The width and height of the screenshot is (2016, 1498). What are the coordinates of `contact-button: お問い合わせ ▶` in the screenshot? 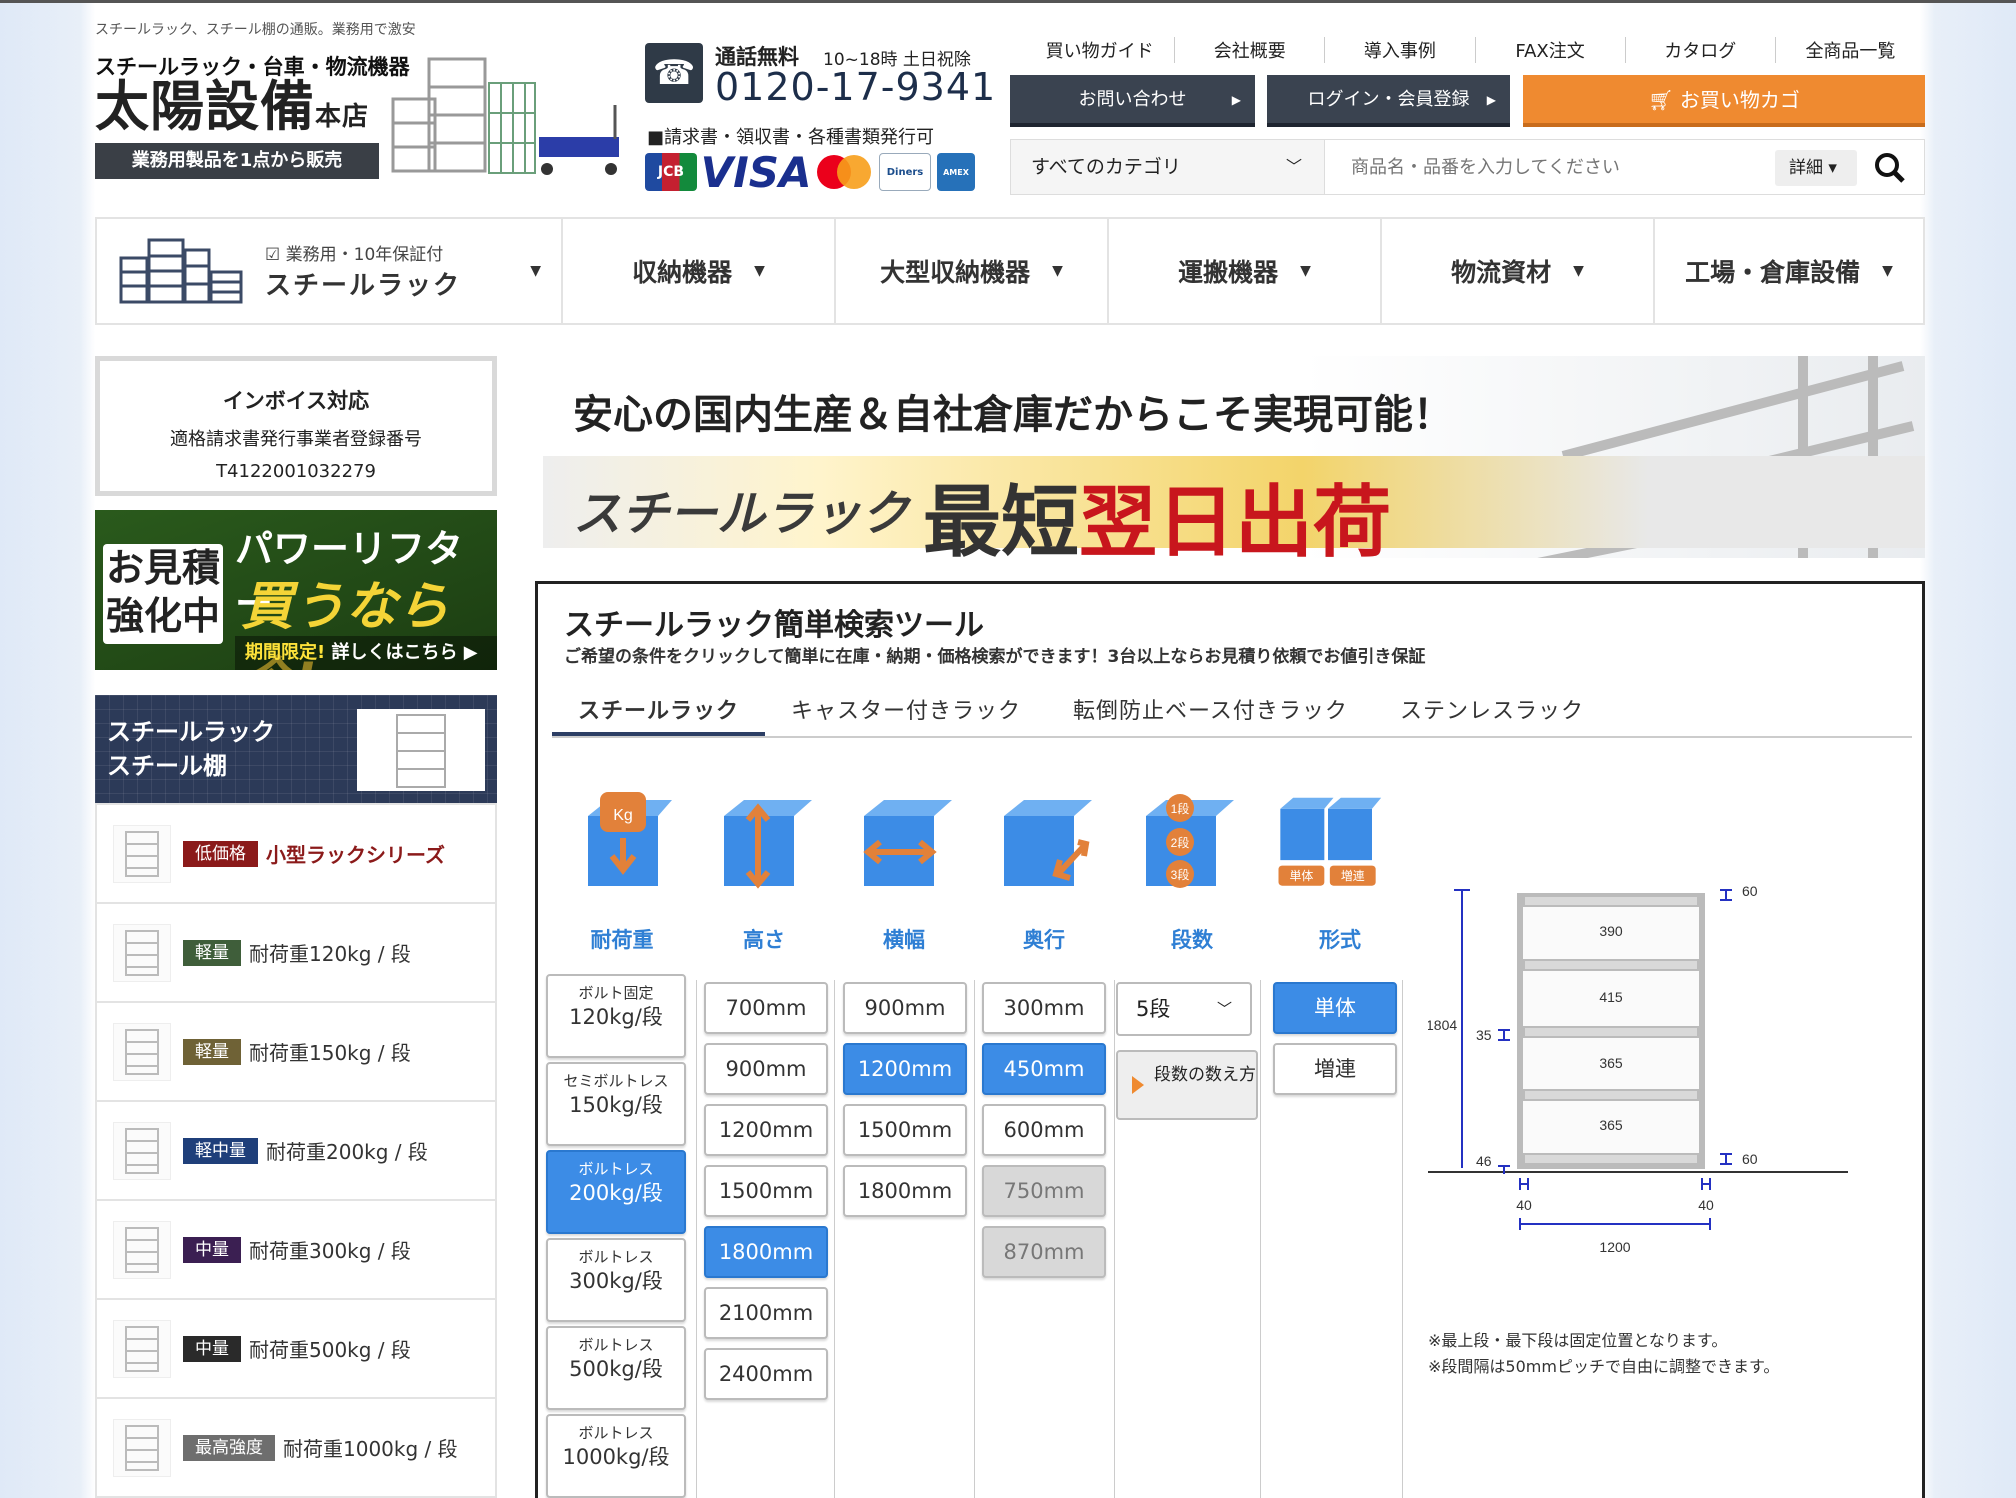 It's located at (1132, 101).